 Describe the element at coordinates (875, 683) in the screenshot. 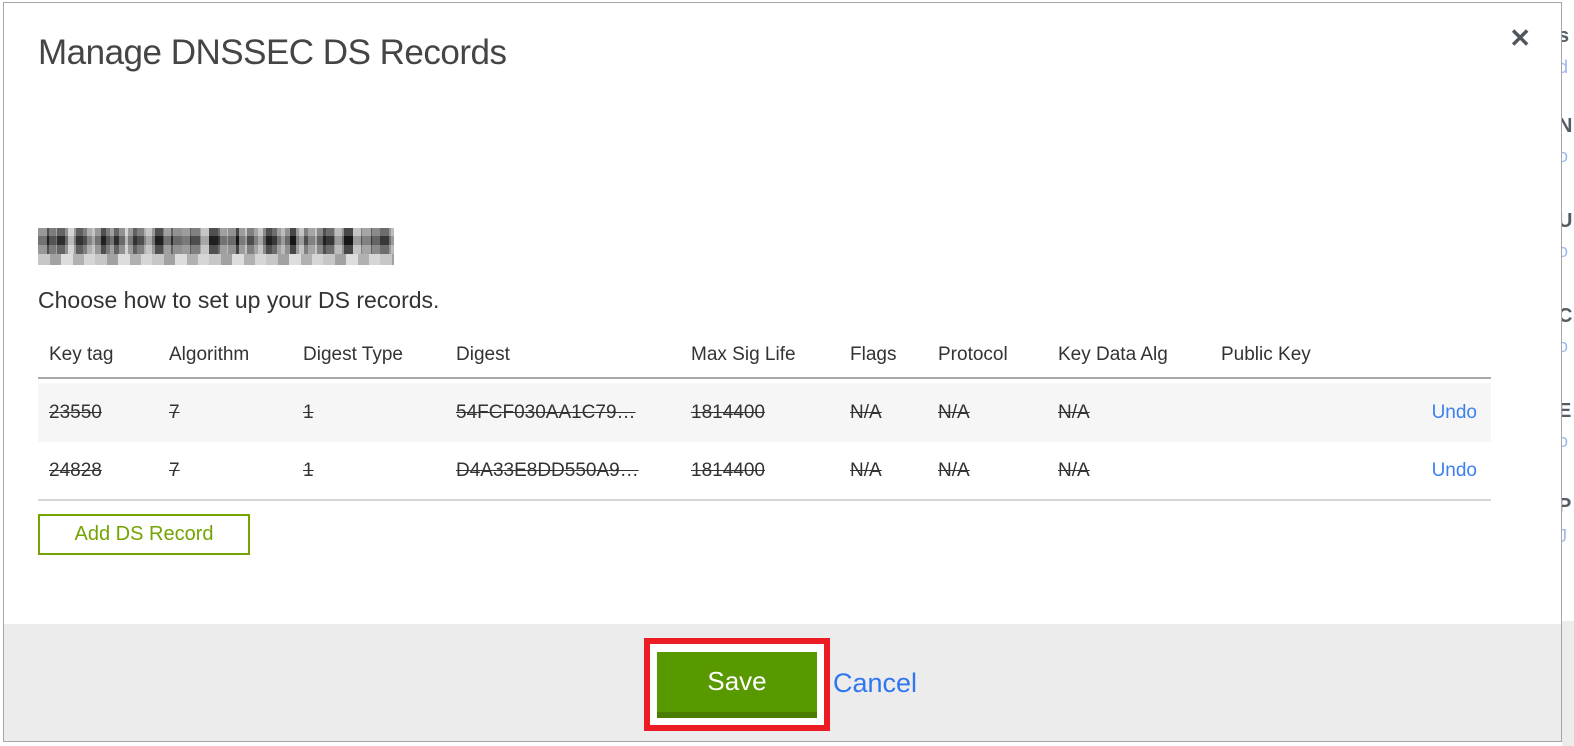

I see `cancel-link: Cancel` at that location.